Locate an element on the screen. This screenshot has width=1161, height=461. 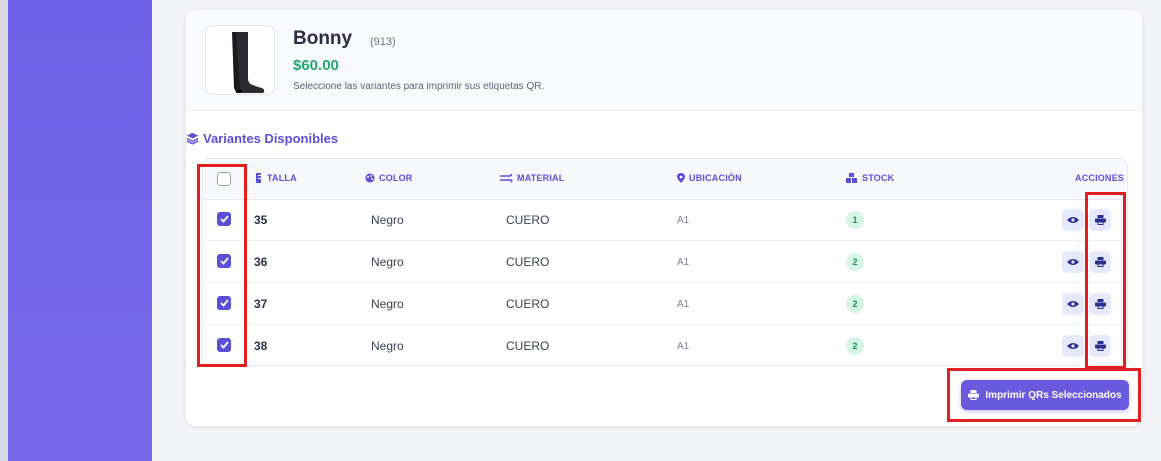
section-title-label: Variantes Disponibles is located at coordinates (271, 138).